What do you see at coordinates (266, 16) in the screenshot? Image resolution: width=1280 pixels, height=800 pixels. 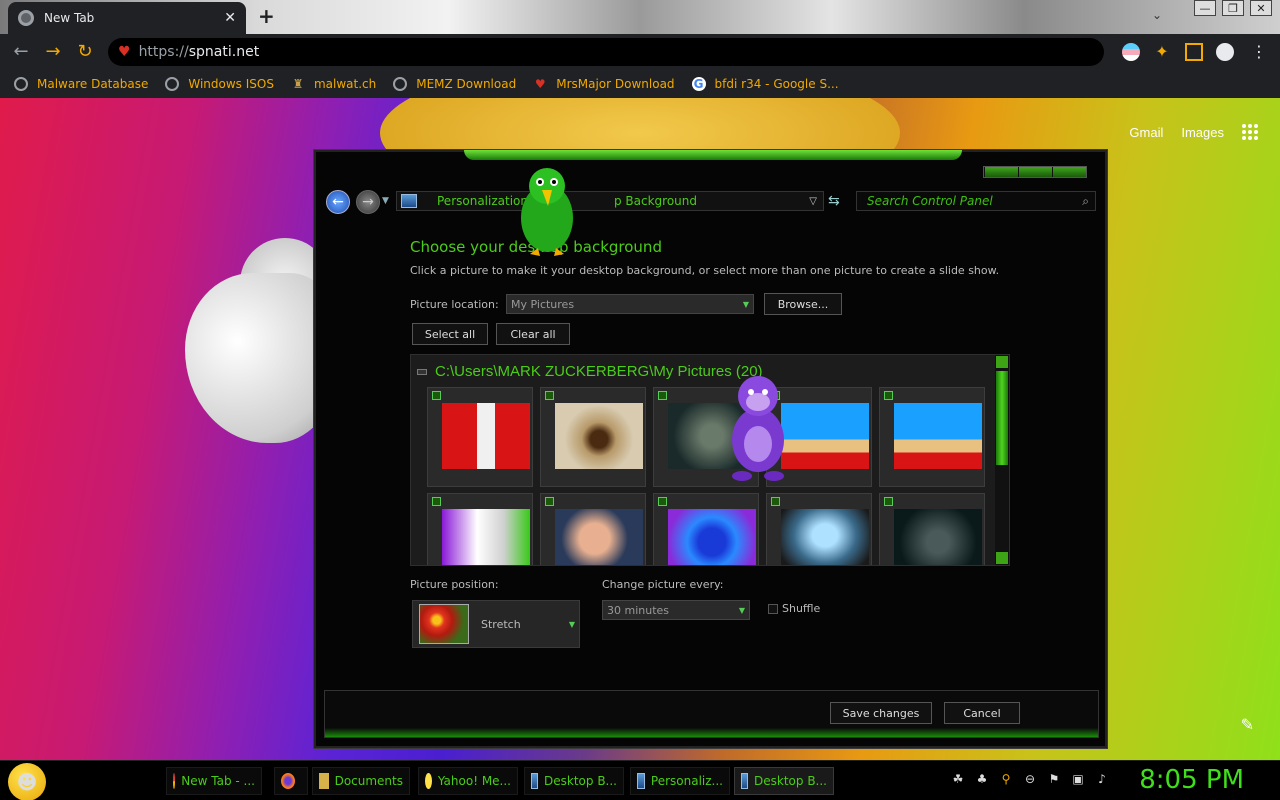 I see `new-tab-button: +` at bounding box center [266, 16].